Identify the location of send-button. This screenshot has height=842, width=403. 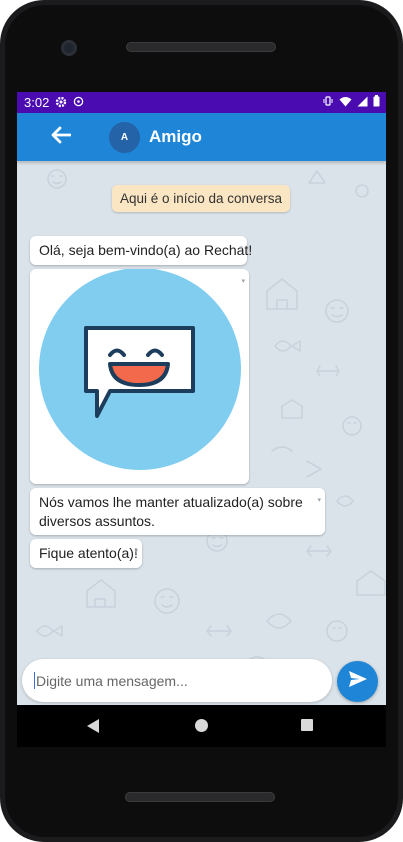
(357, 681).